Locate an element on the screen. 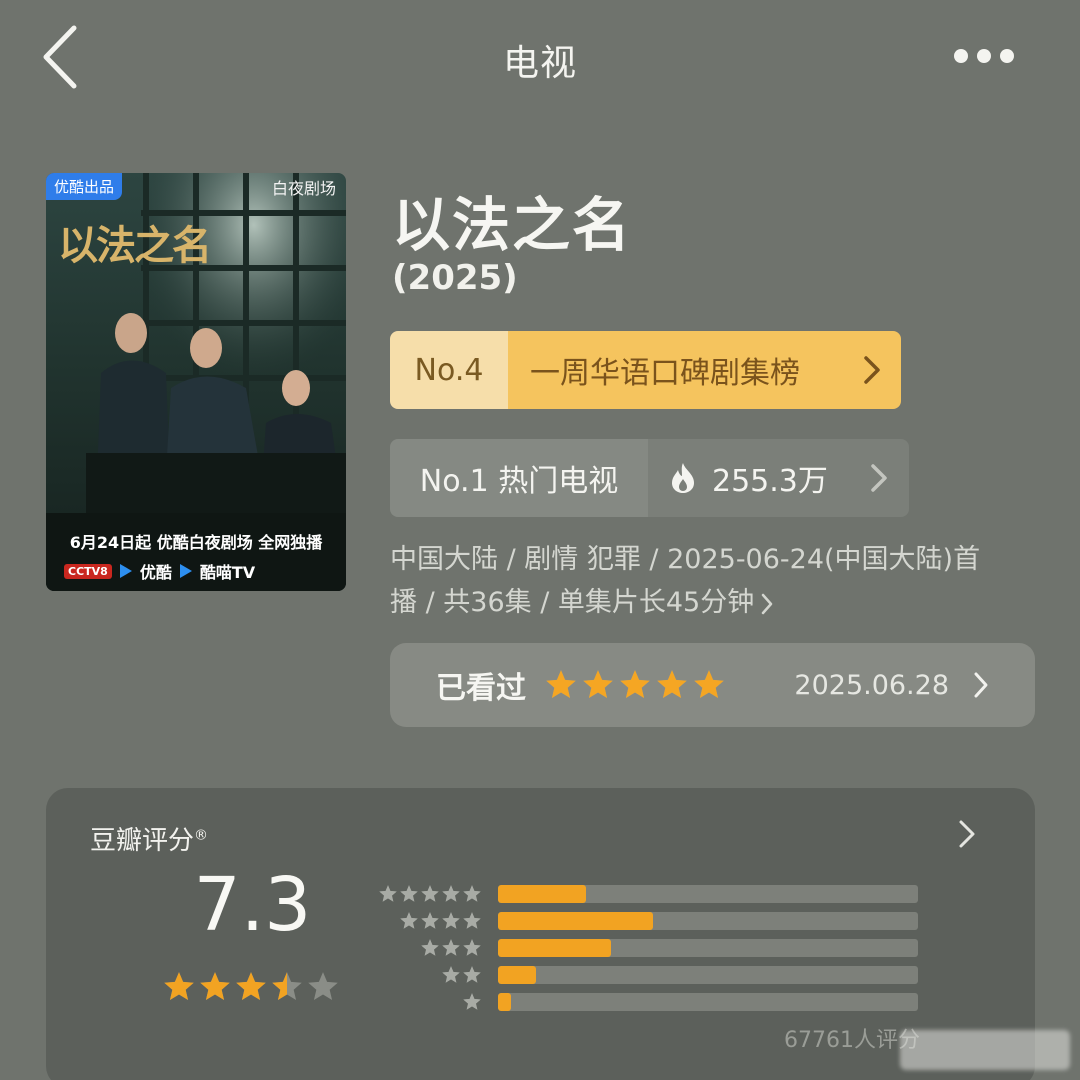 The width and height of the screenshot is (1080, 1080). score-stars is located at coordinates (251, 987).